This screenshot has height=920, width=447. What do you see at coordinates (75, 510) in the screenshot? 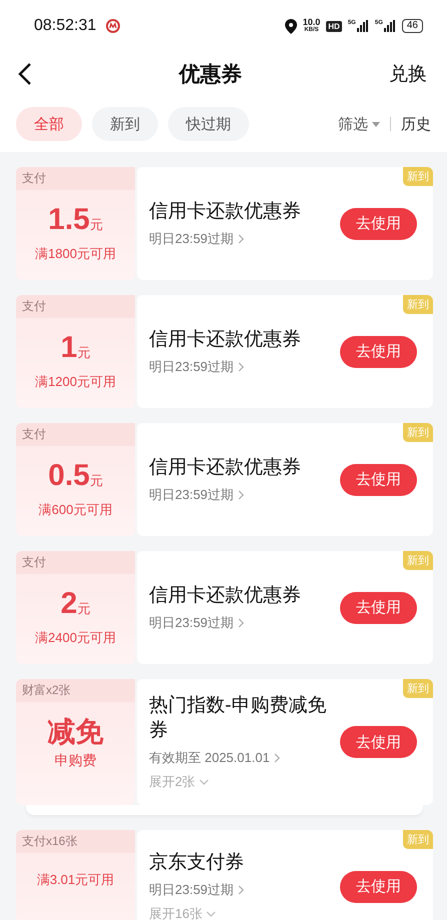
I see `coupon-condition: 满600元可用` at bounding box center [75, 510].